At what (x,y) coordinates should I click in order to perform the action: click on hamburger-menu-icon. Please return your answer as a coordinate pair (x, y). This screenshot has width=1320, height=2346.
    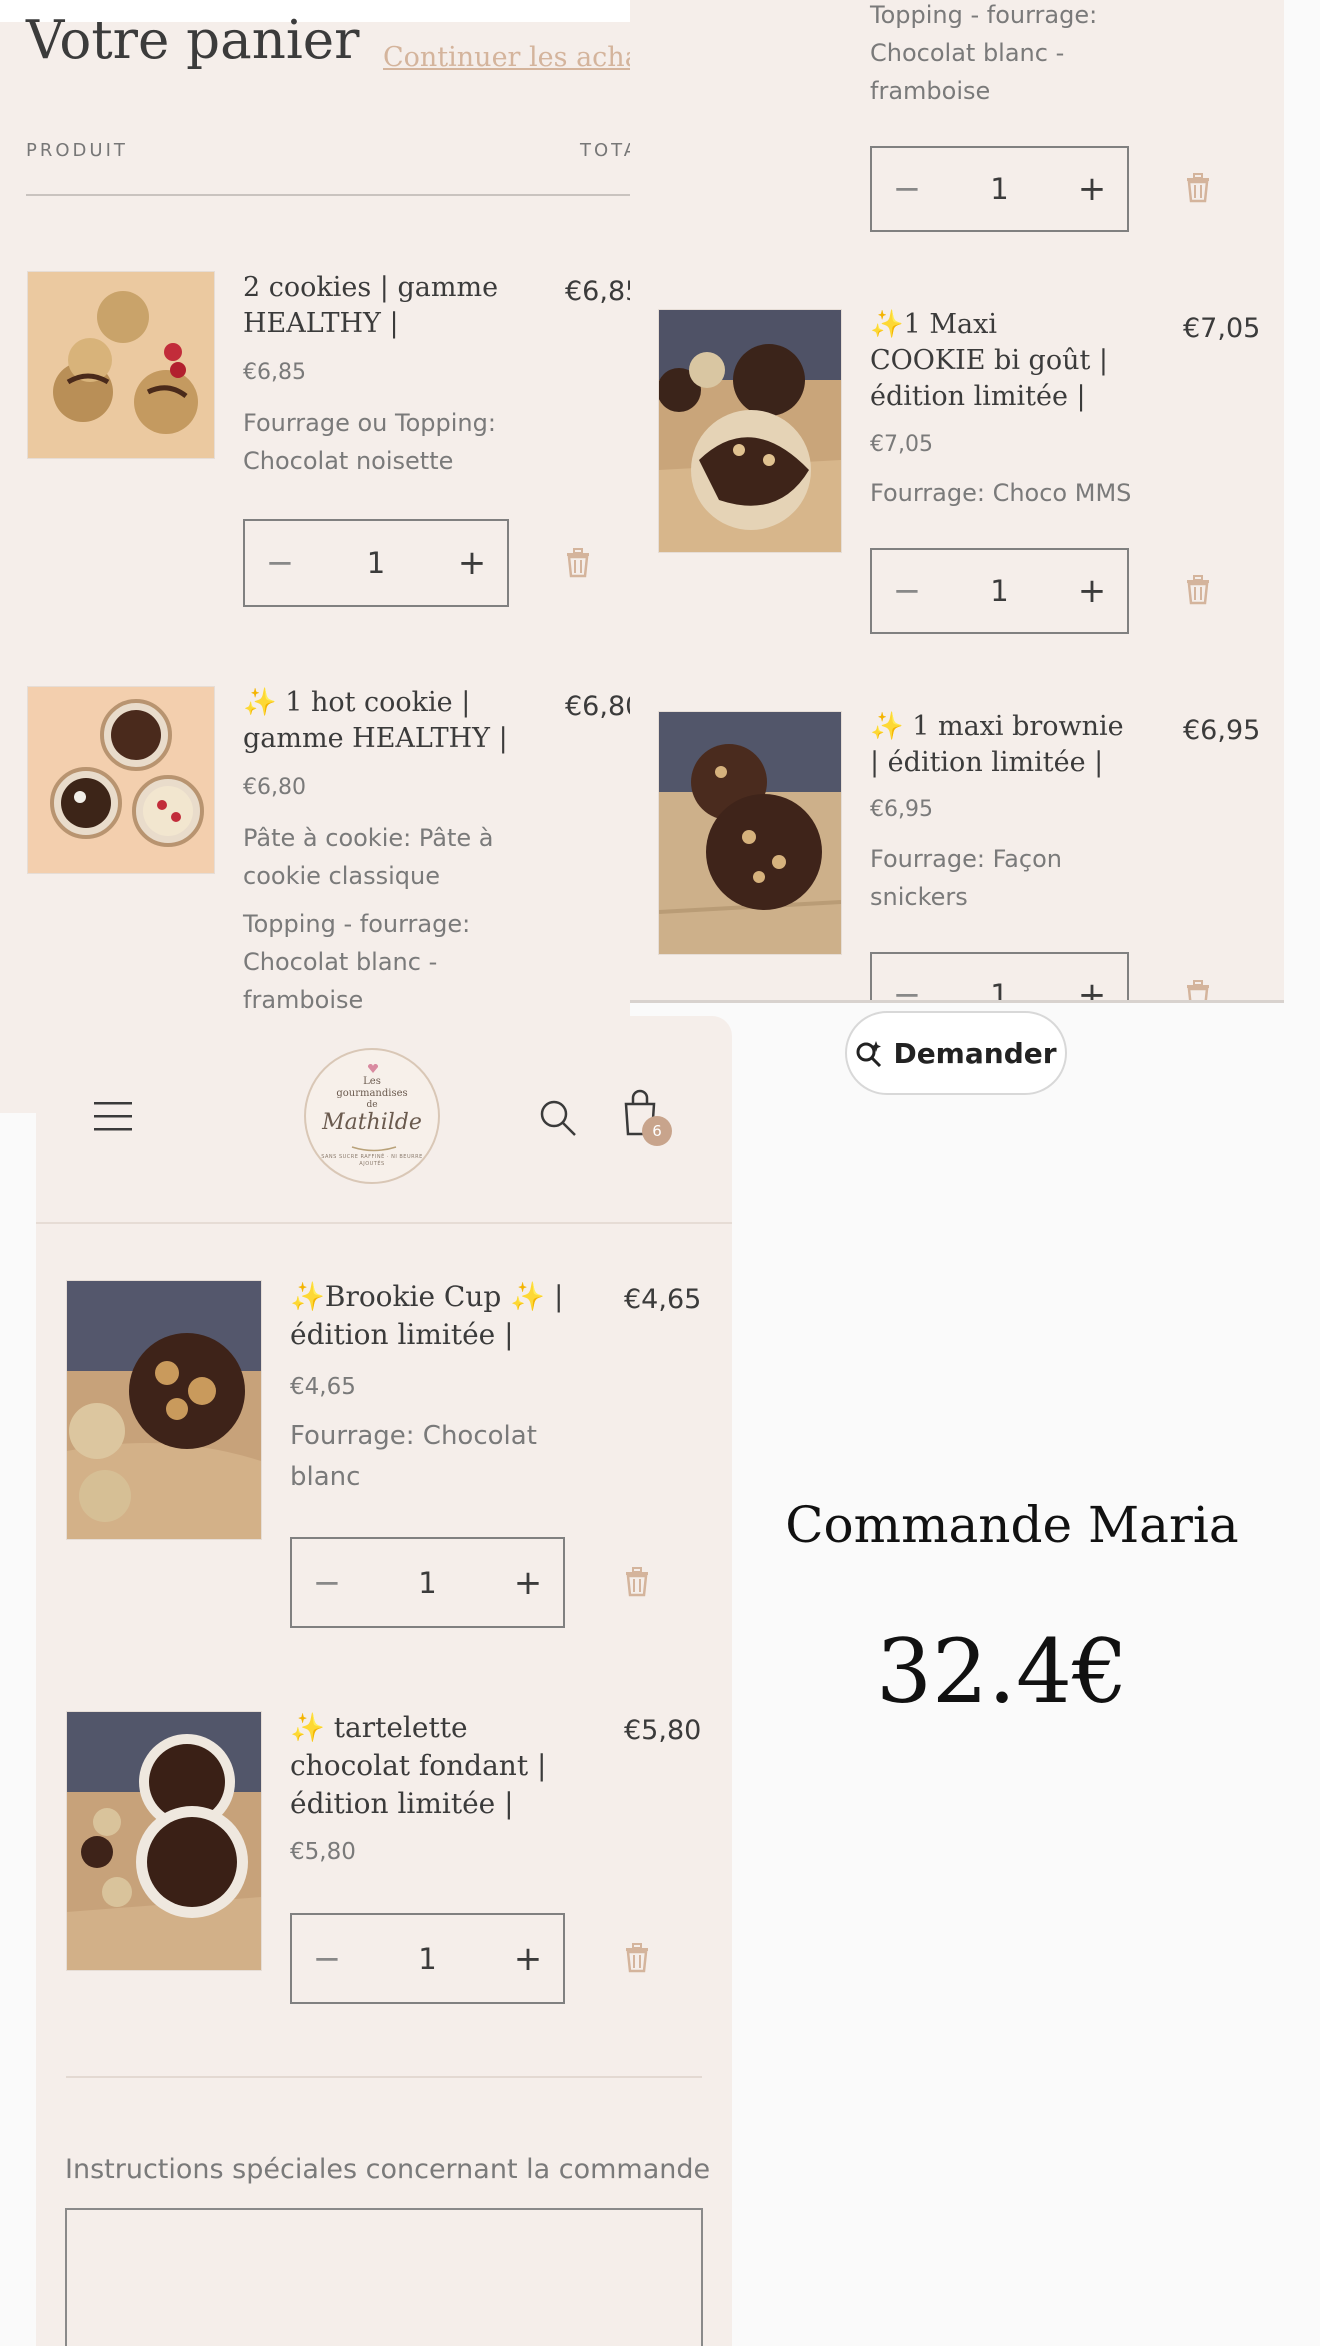
    Looking at the image, I should click on (113, 1116).